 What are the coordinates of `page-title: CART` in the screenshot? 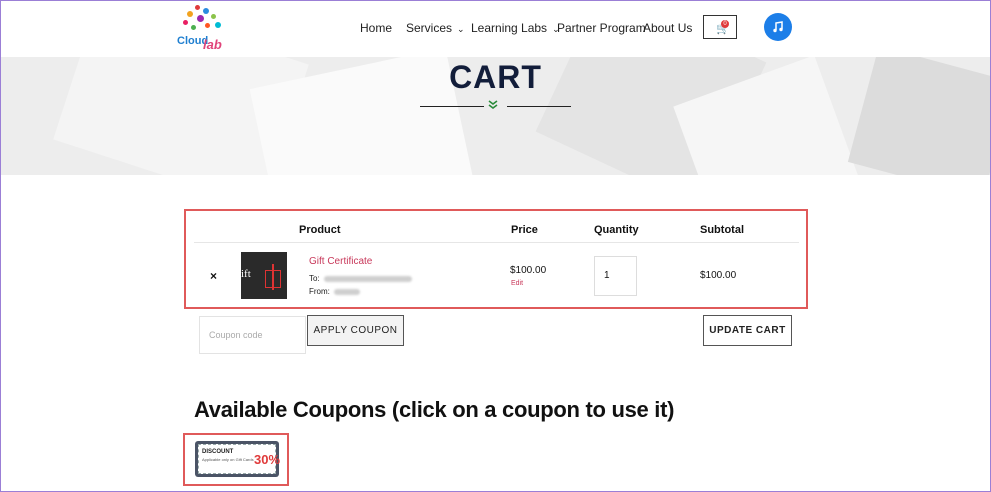 It's located at (495, 77).